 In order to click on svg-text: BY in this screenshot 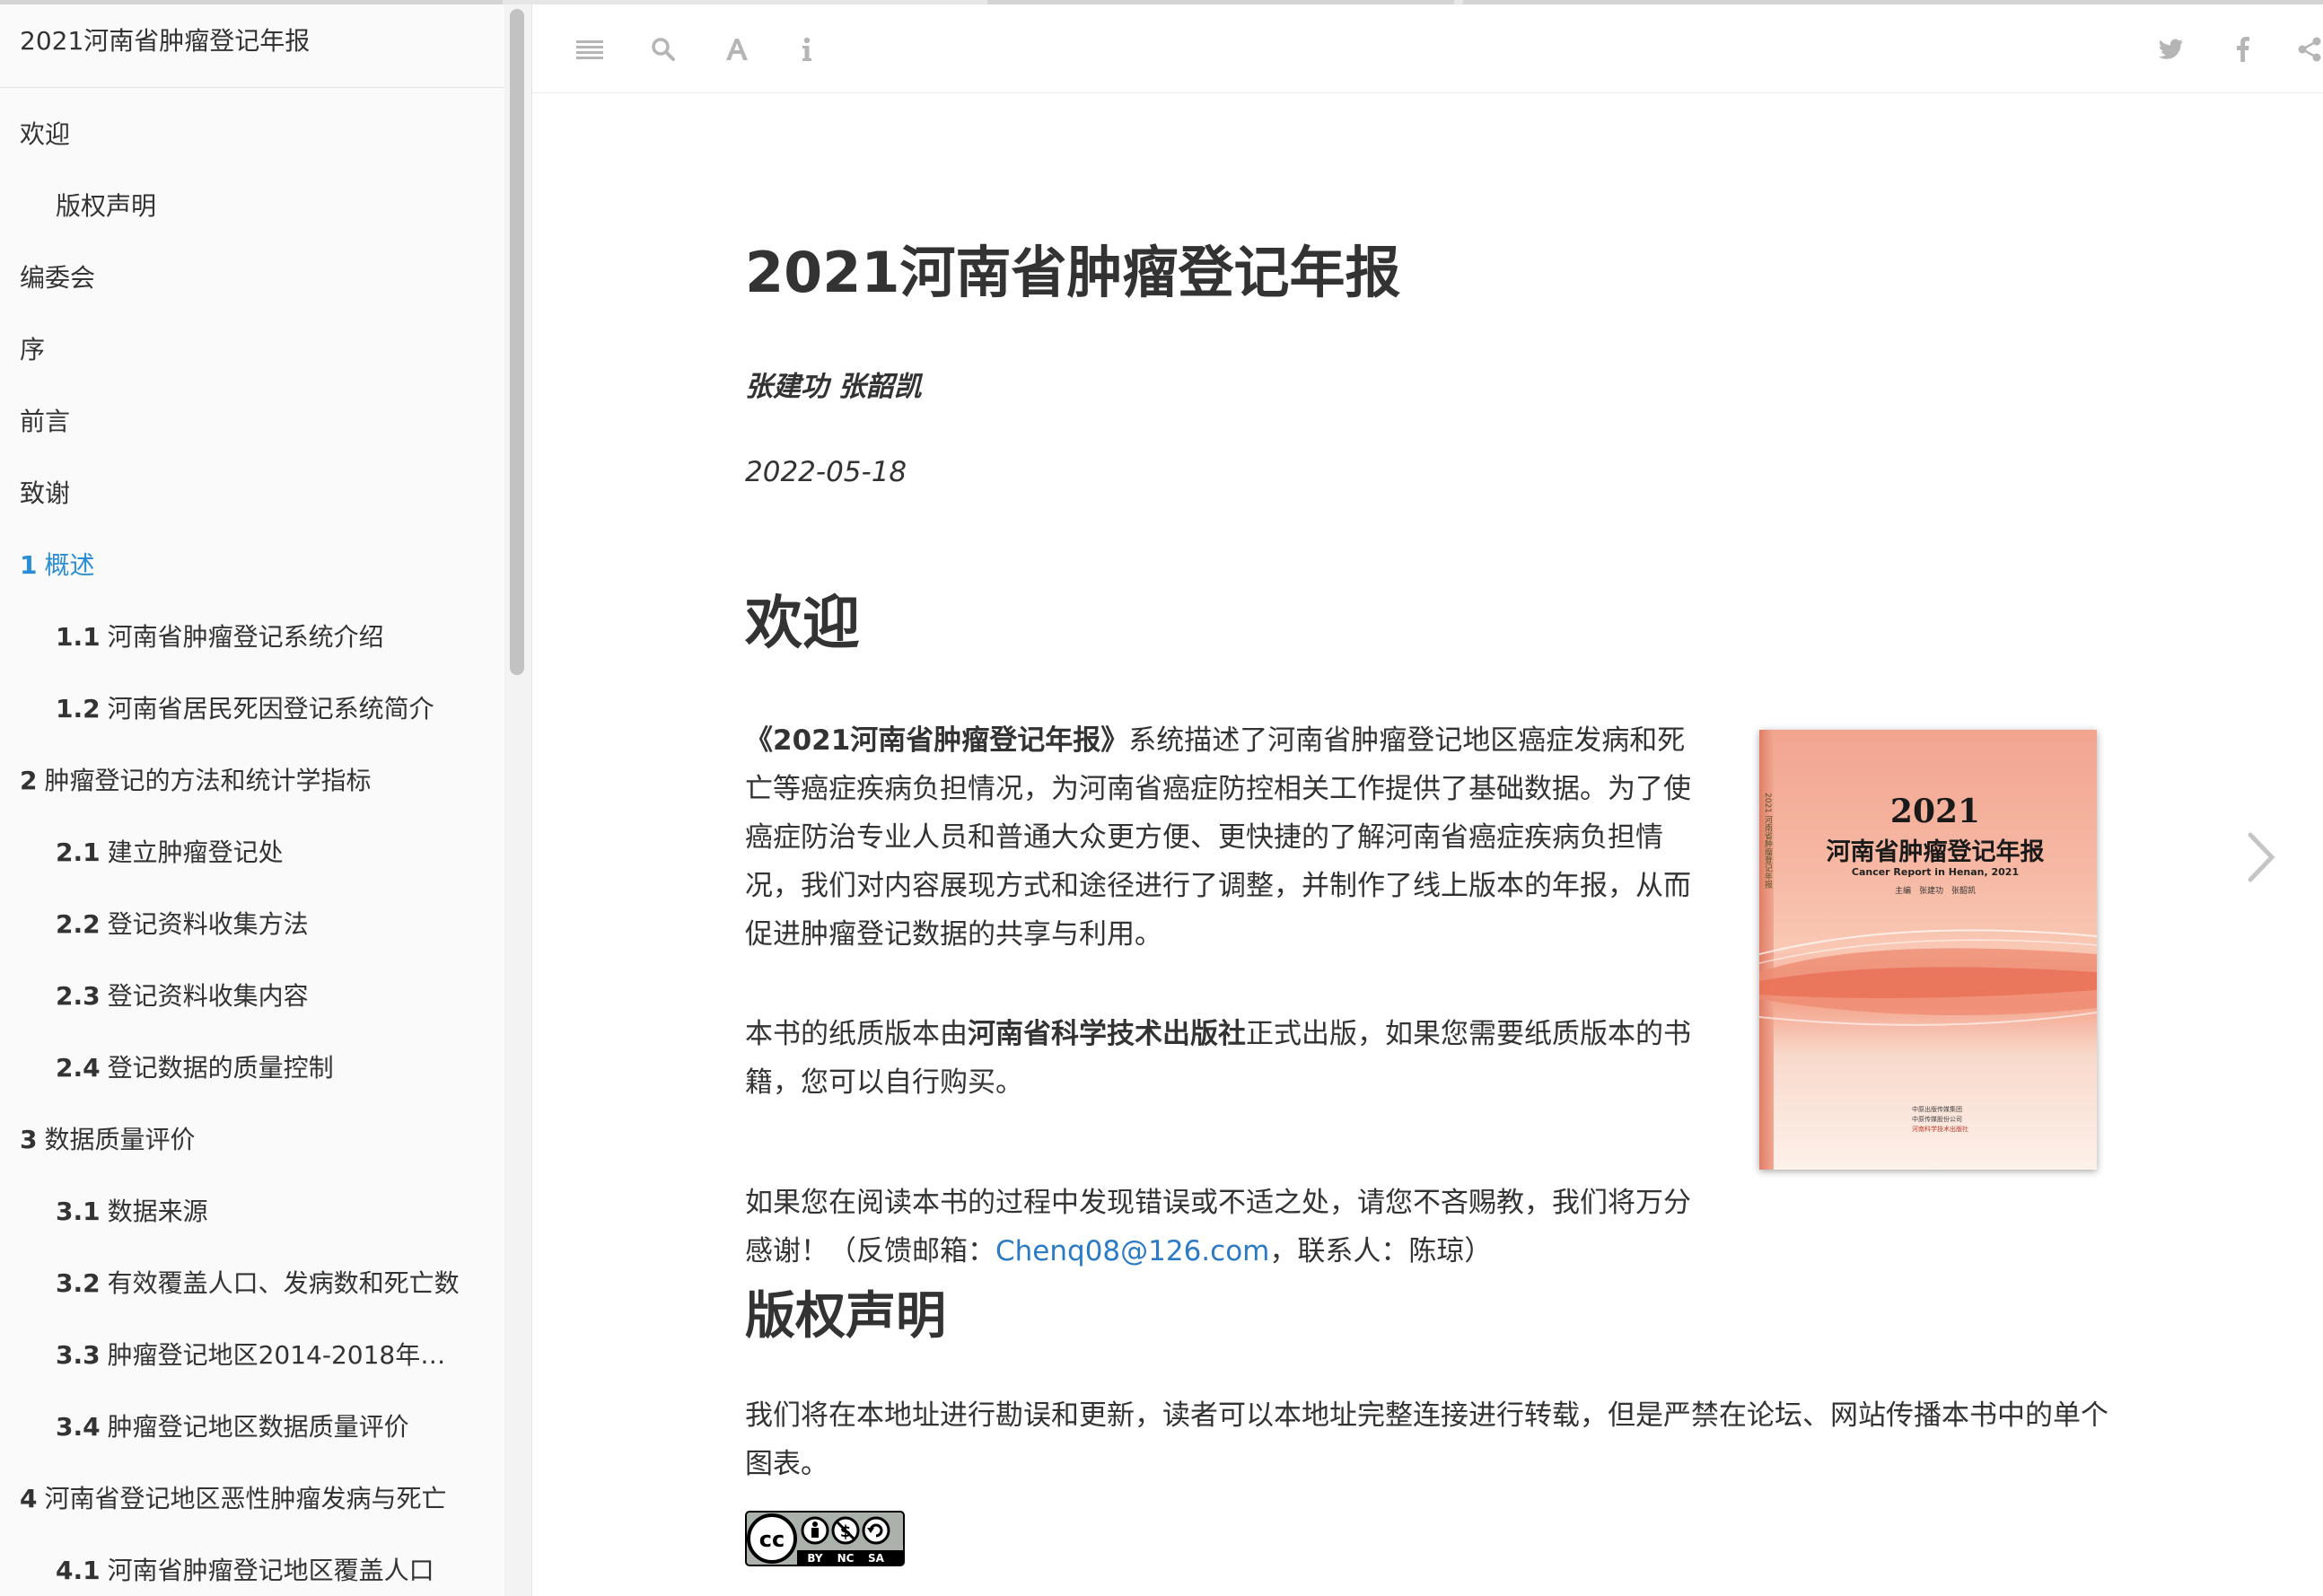, I will do `click(814, 1558)`.